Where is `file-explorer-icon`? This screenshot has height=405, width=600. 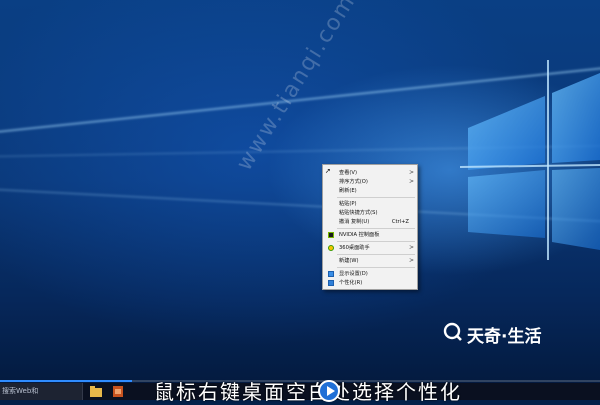 file-explorer-icon is located at coordinates (96, 391).